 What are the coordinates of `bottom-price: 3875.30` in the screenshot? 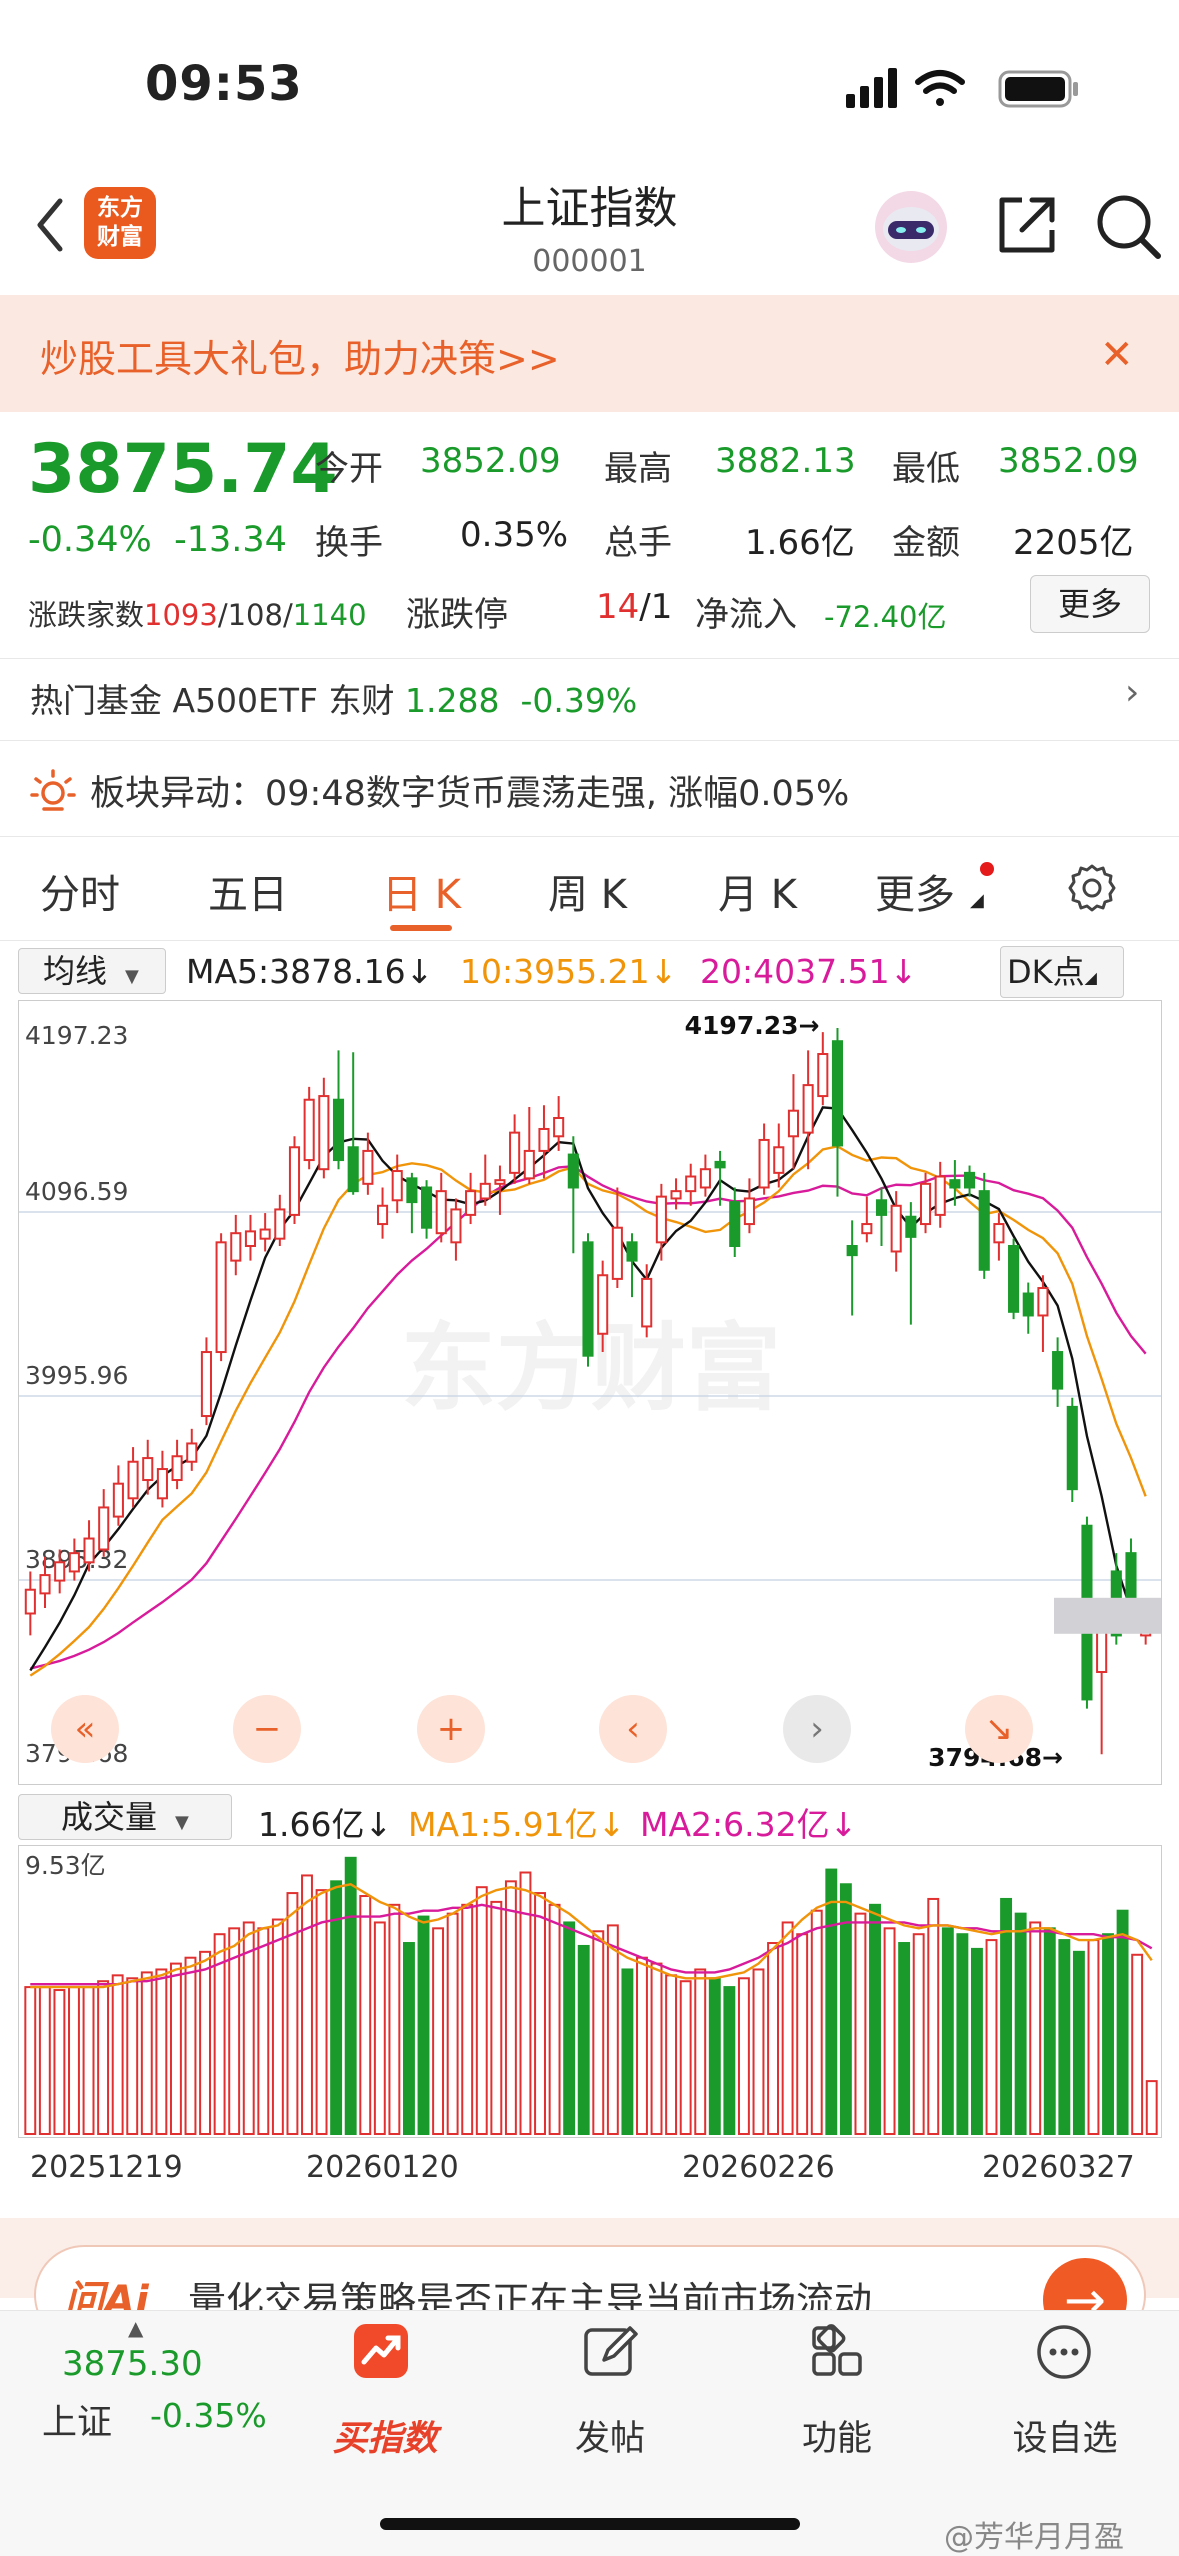 It's located at (132, 2364).